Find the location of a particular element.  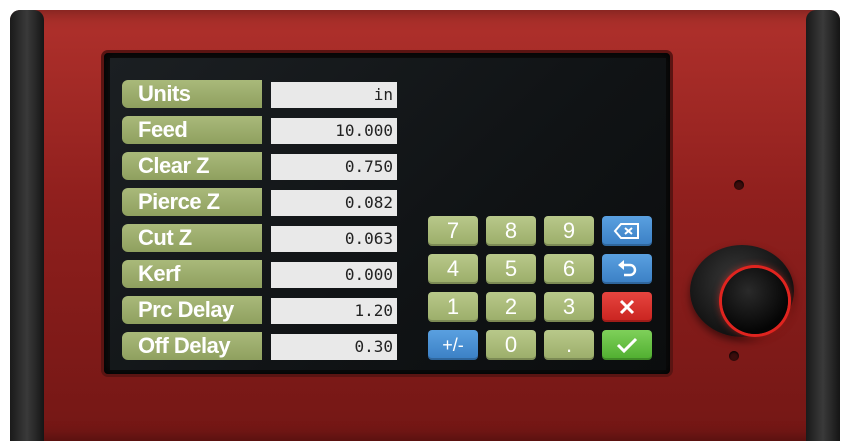

right-end-cap is located at coordinates (823, 225).